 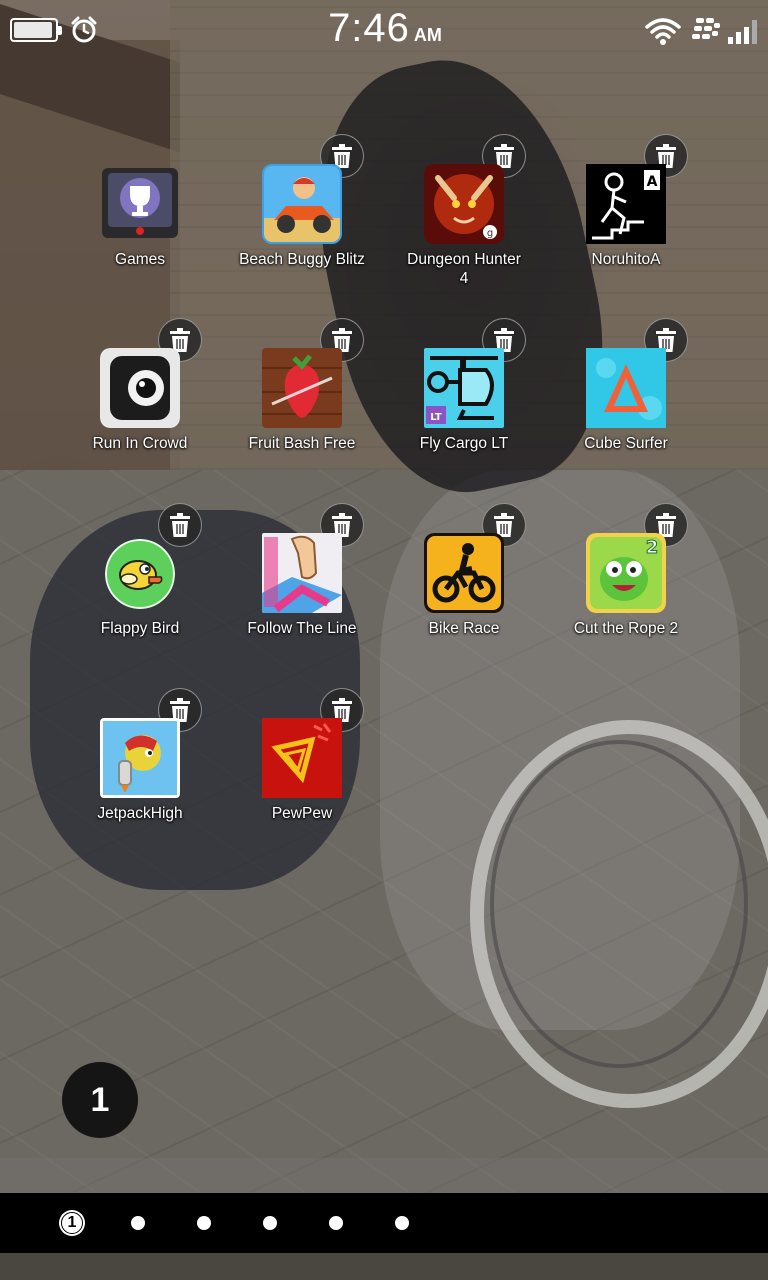 I want to click on app-tile-bike-race: Bike Race, so click(x=464, y=603).